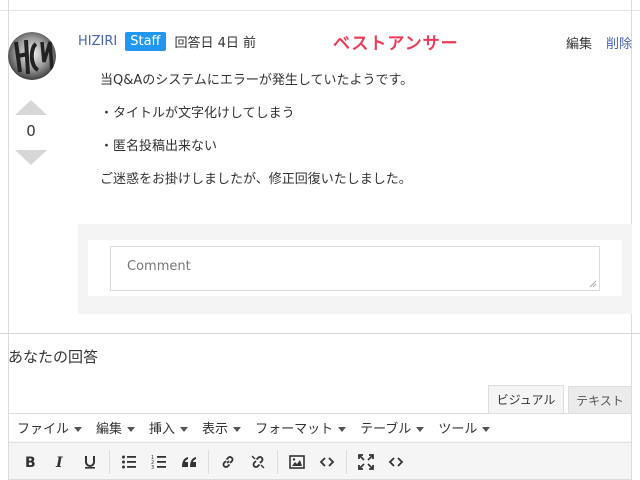  Describe the element at coordinates (215, 43) in the screenshot. I see `answered-date: 回答日 4日 前` at that location.